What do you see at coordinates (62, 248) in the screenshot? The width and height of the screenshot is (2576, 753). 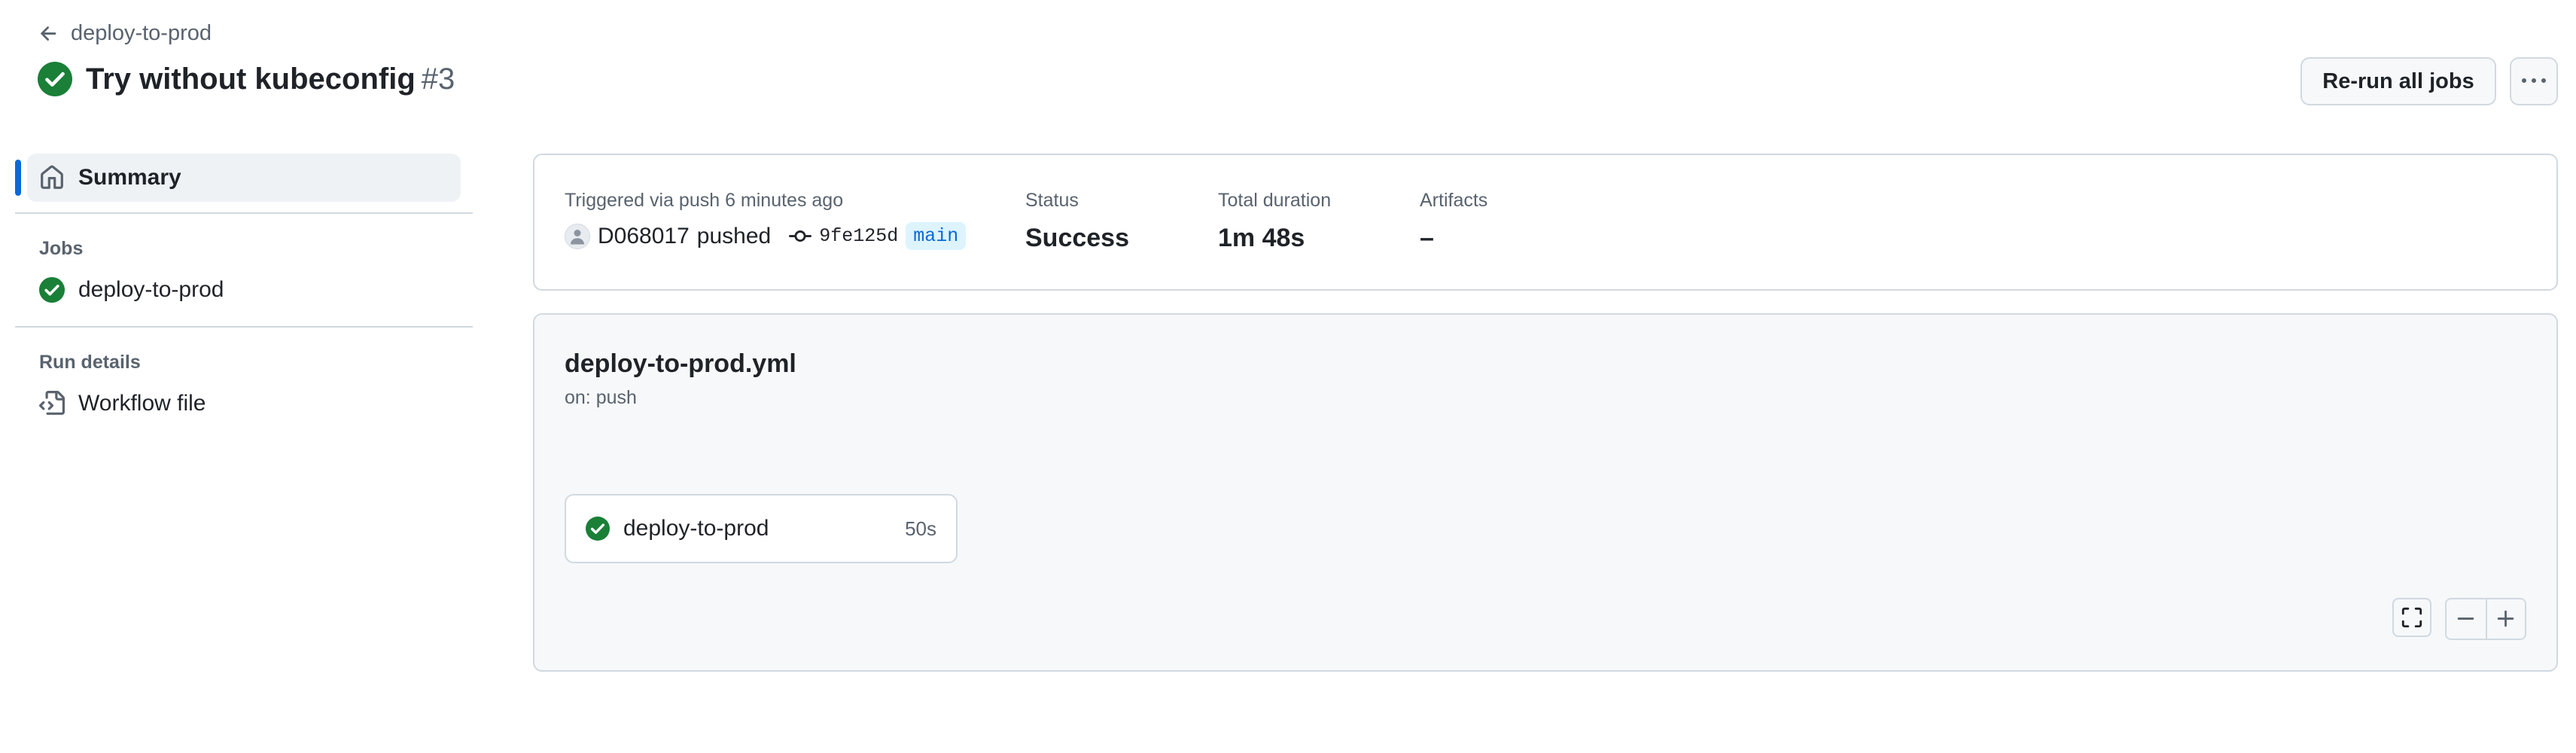 I see `jobs-heading: Jobs` at bounding box center [62, 248].